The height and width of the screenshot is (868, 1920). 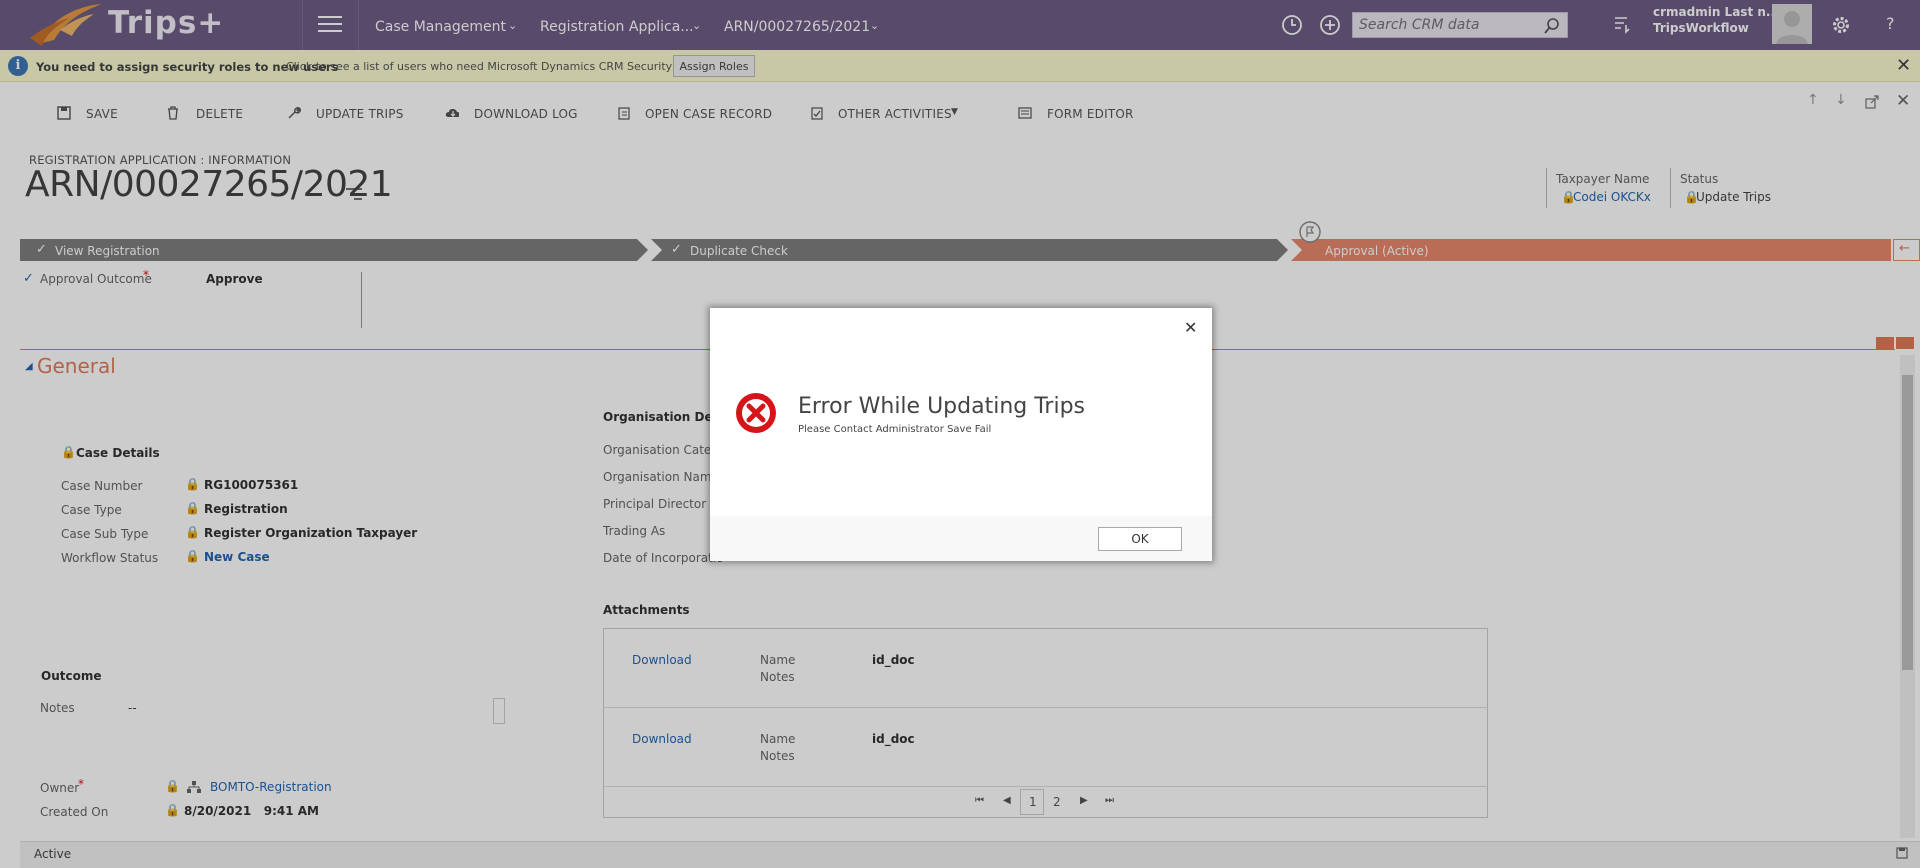 I want to click on ok-button: OK, so click(x=1140, y=539).